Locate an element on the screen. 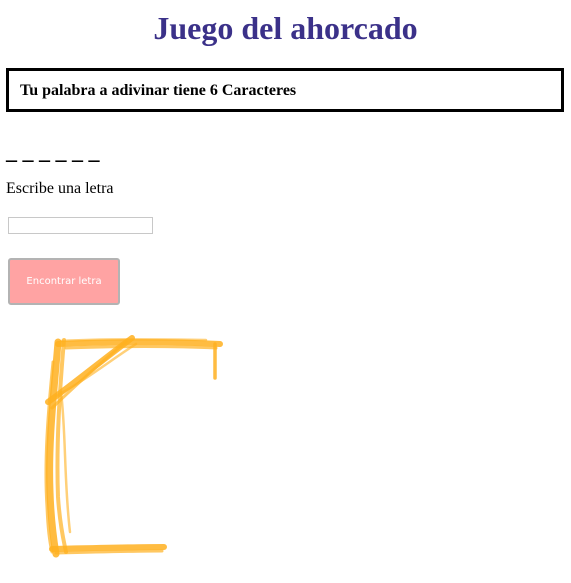  gallows-post-stroke is located at coordinates (65, 462).